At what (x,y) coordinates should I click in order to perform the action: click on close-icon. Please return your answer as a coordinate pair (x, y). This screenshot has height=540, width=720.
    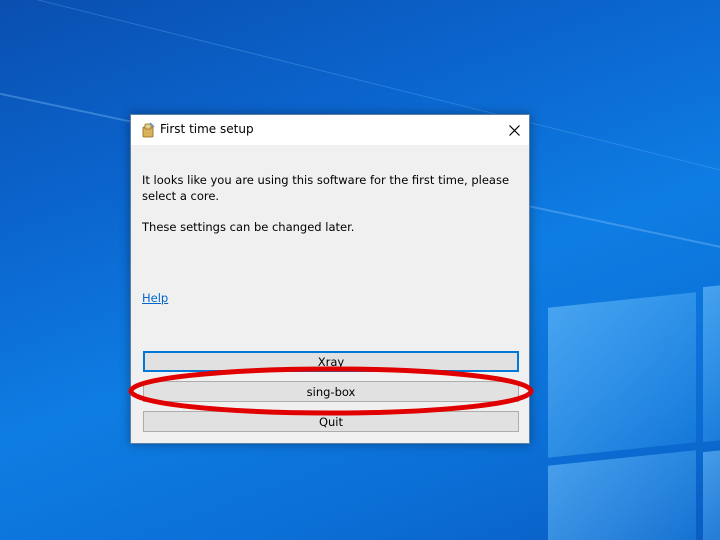
    Looking at the image, I should click on (514, 130).